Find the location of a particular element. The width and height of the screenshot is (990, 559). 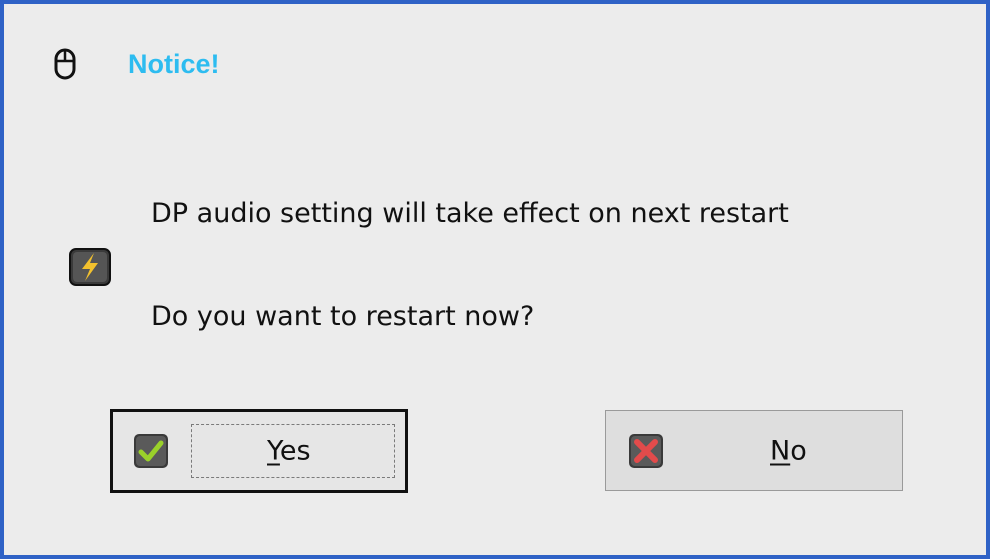

message-line-2: Do you want to restart now? is located at coordinates (343, 316).